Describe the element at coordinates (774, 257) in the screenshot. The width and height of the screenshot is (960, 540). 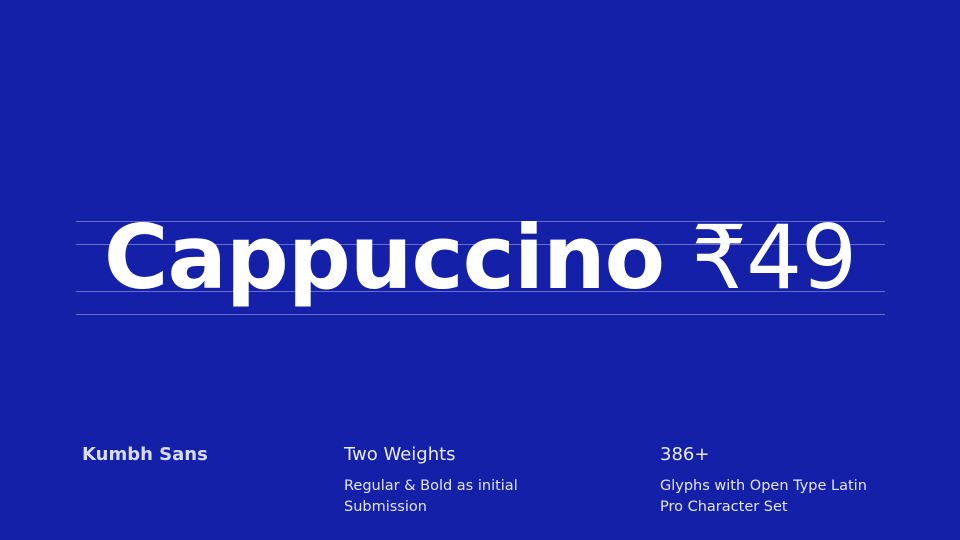
I see `headline-price: ₹49` at that location.